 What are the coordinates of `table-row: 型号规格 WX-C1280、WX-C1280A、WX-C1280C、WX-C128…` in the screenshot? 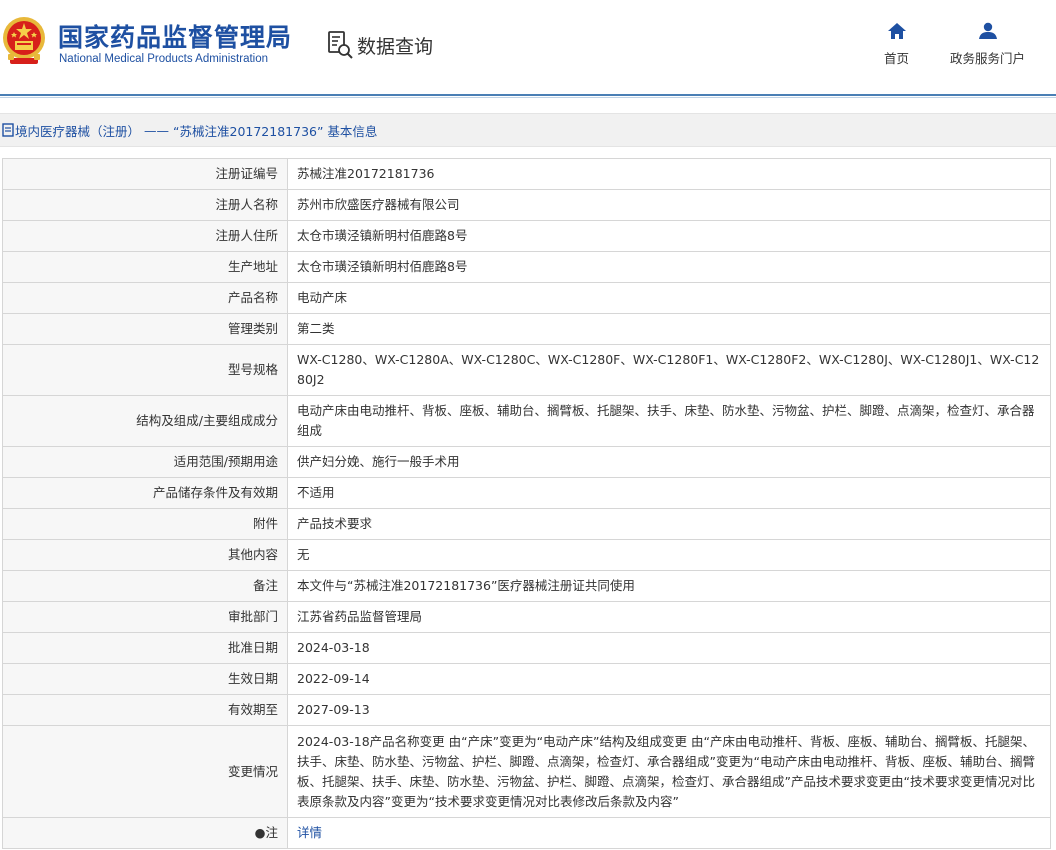 It's located at (526, 370).